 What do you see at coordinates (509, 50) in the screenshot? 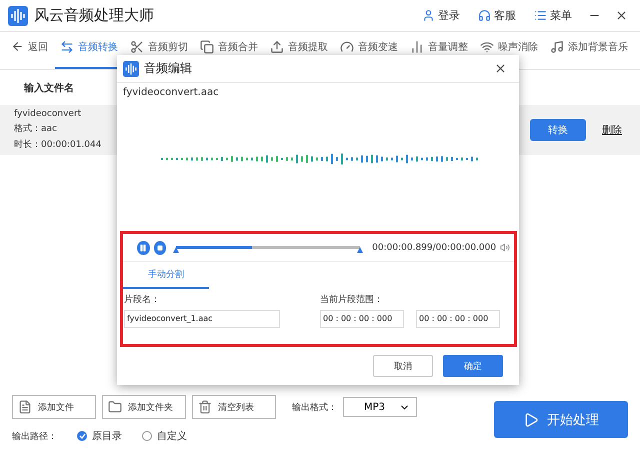
I see `tool-tab: 噪声消除` at bounding box center [509, 50].